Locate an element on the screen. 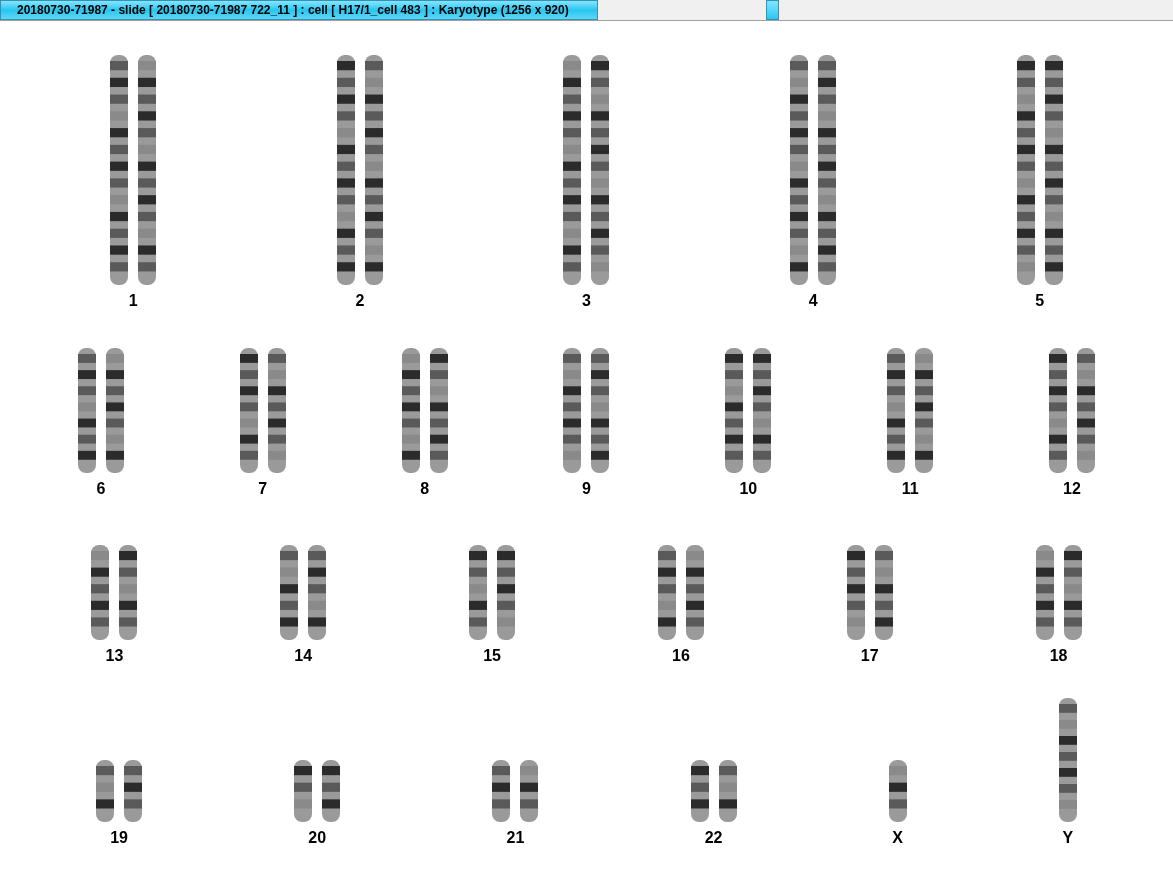  chromosome-label: 9 is located at coordinates (586, 489).